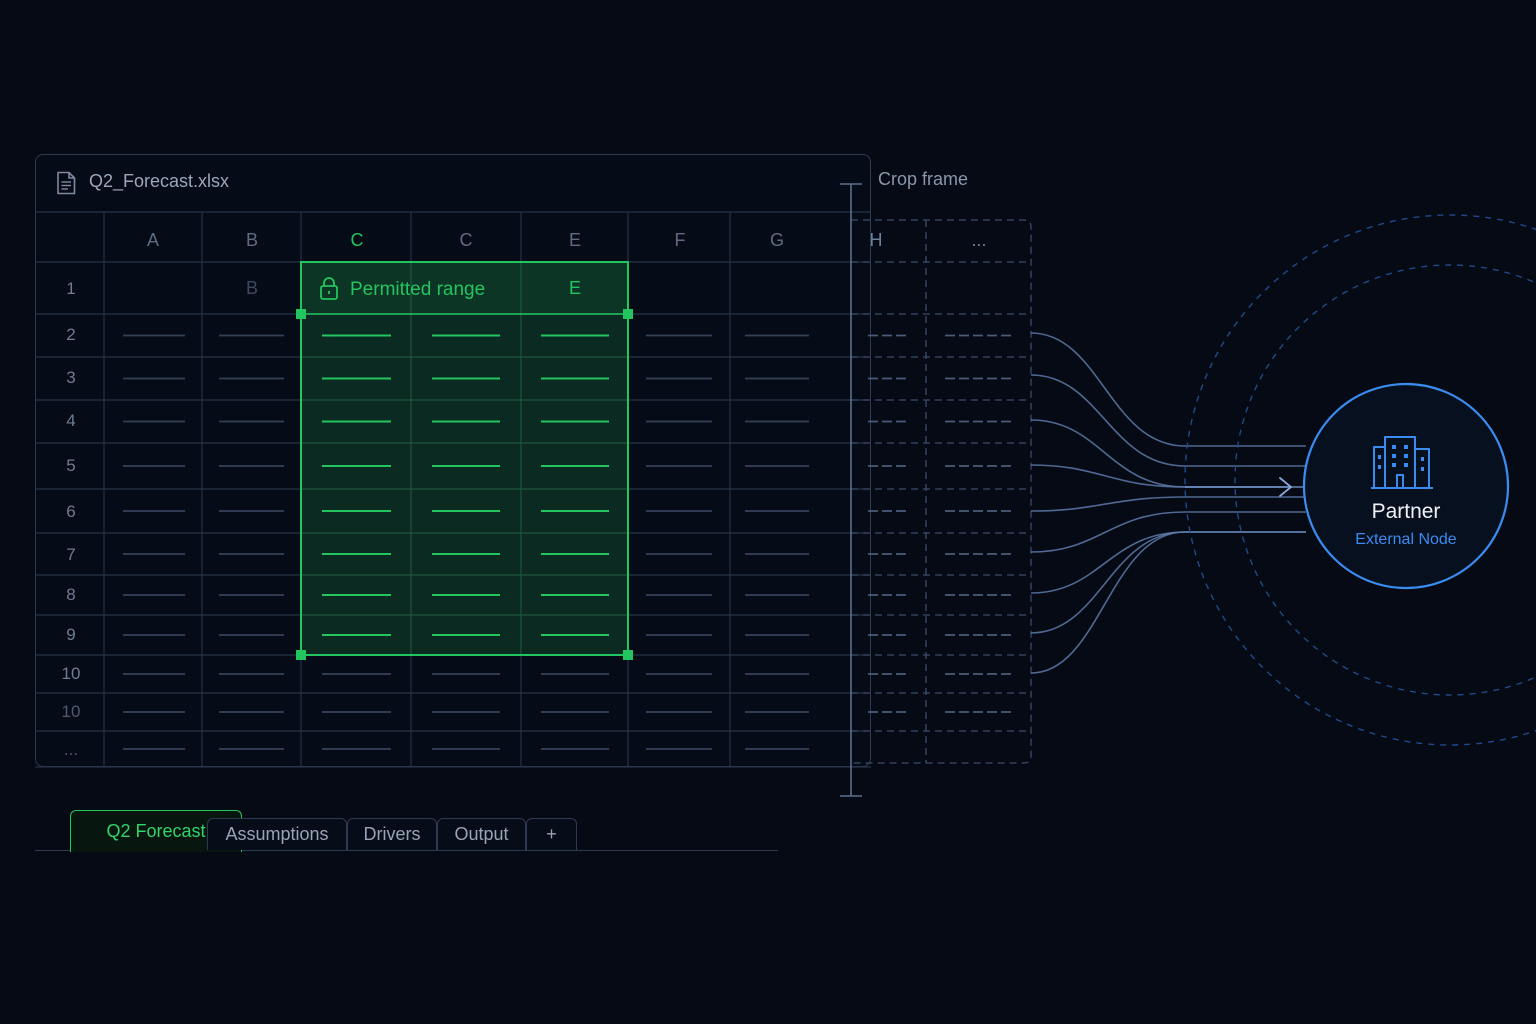 The height and width of the screenshot is (1024, 1536). What do you see at coordinates (1406, 539) in the screenshot?
I see `partner-subtitle: External Node` at bounding box center [1406, 539].